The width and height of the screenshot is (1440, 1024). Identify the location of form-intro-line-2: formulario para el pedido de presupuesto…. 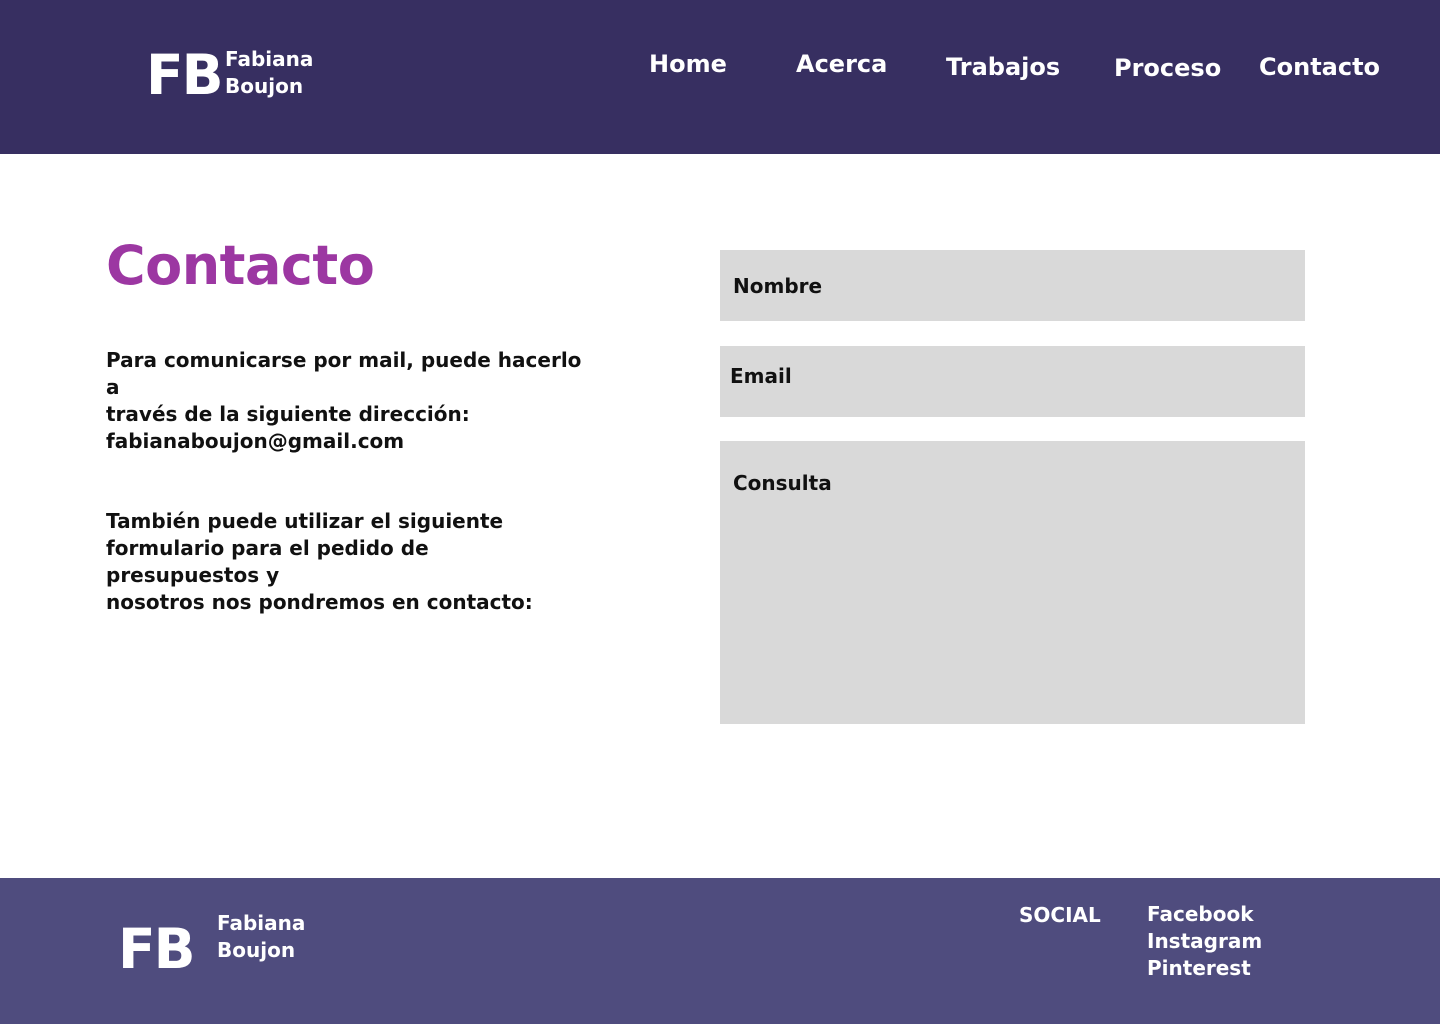
(267, 561).